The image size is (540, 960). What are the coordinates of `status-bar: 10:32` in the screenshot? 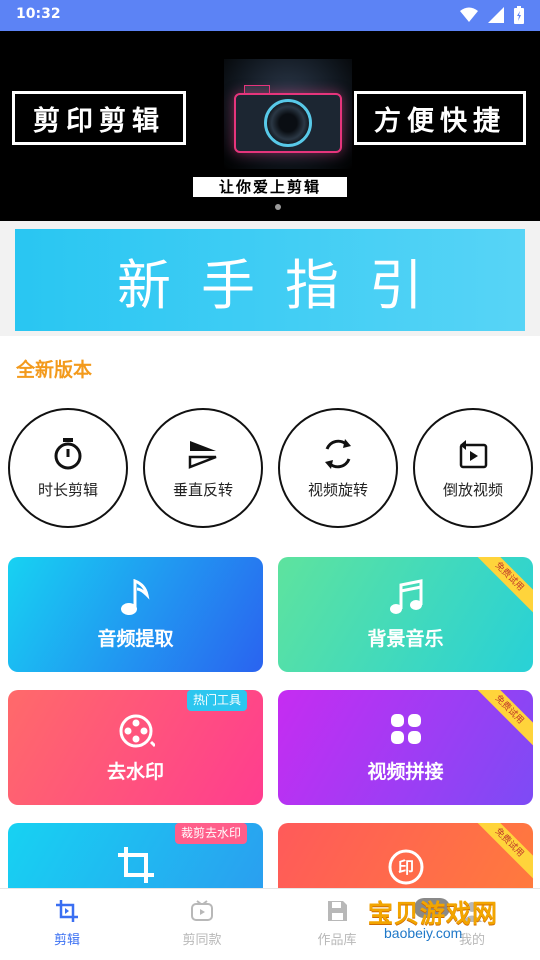 It's located at (270, 15).